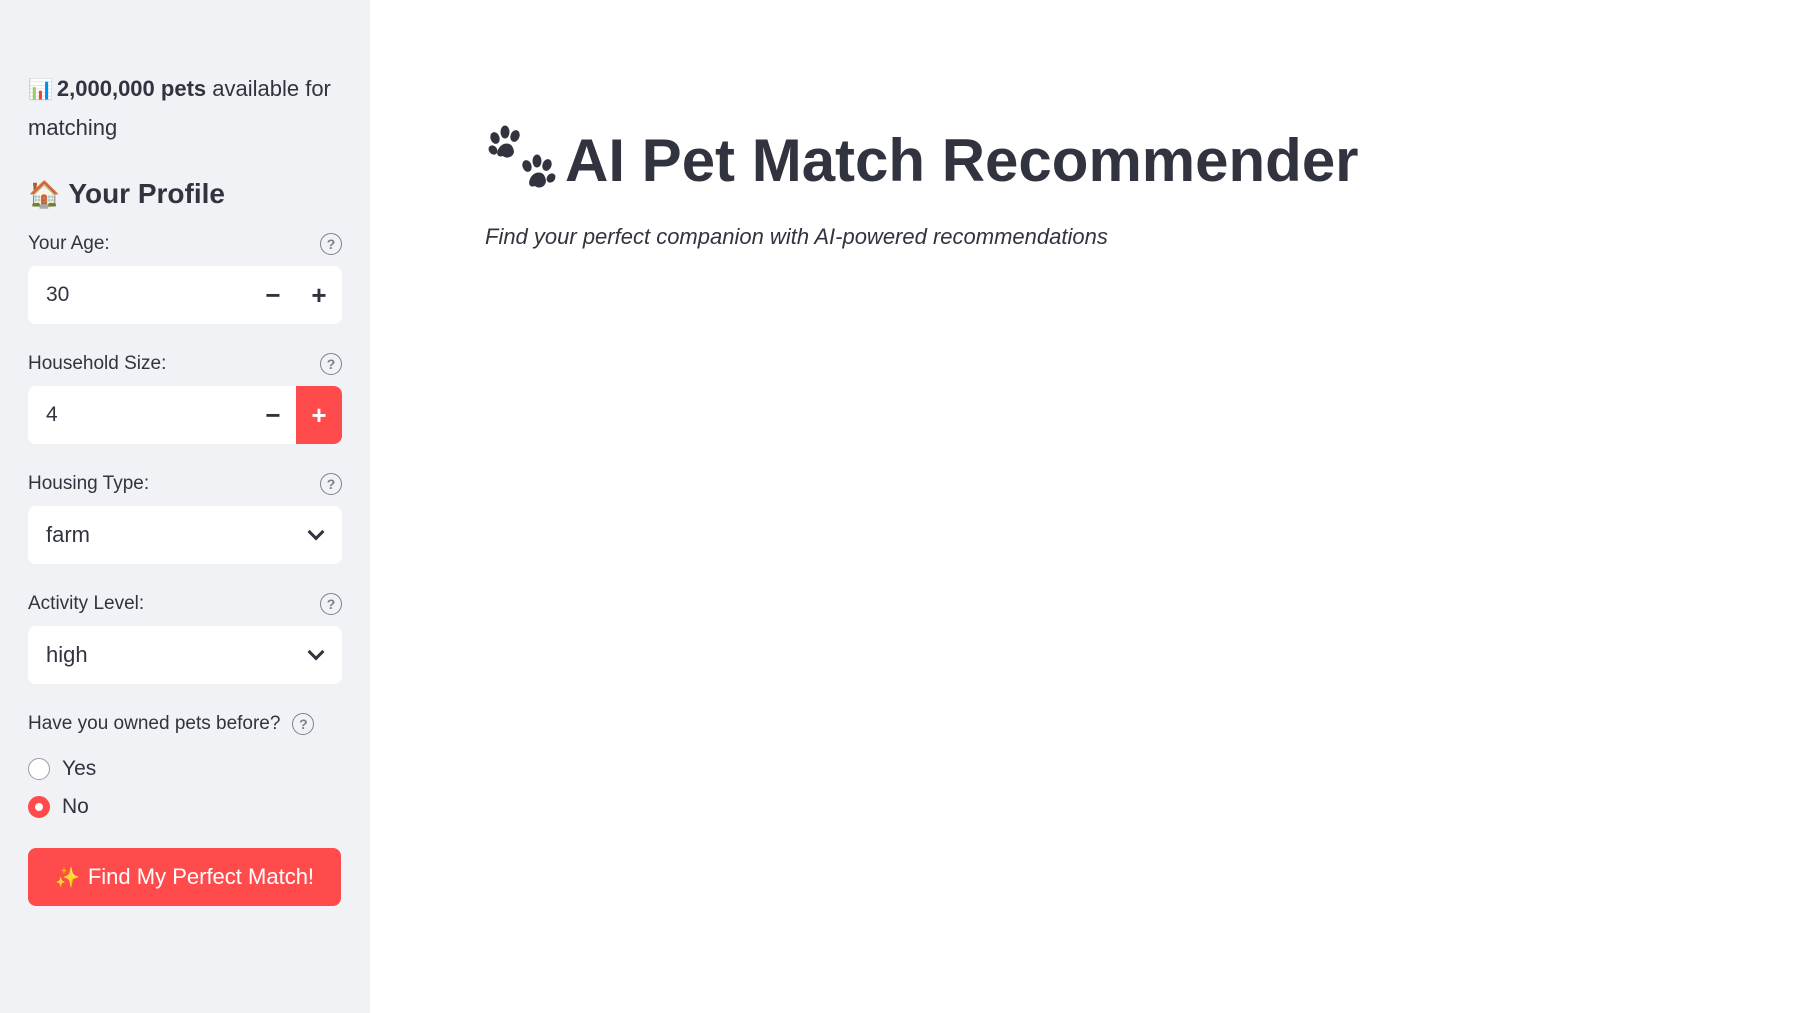 This screenshot has width=1801, height=1013. Describe the element at coordinates (139, 415) in the screenshot. I see `household-size-input: 4` at that location.